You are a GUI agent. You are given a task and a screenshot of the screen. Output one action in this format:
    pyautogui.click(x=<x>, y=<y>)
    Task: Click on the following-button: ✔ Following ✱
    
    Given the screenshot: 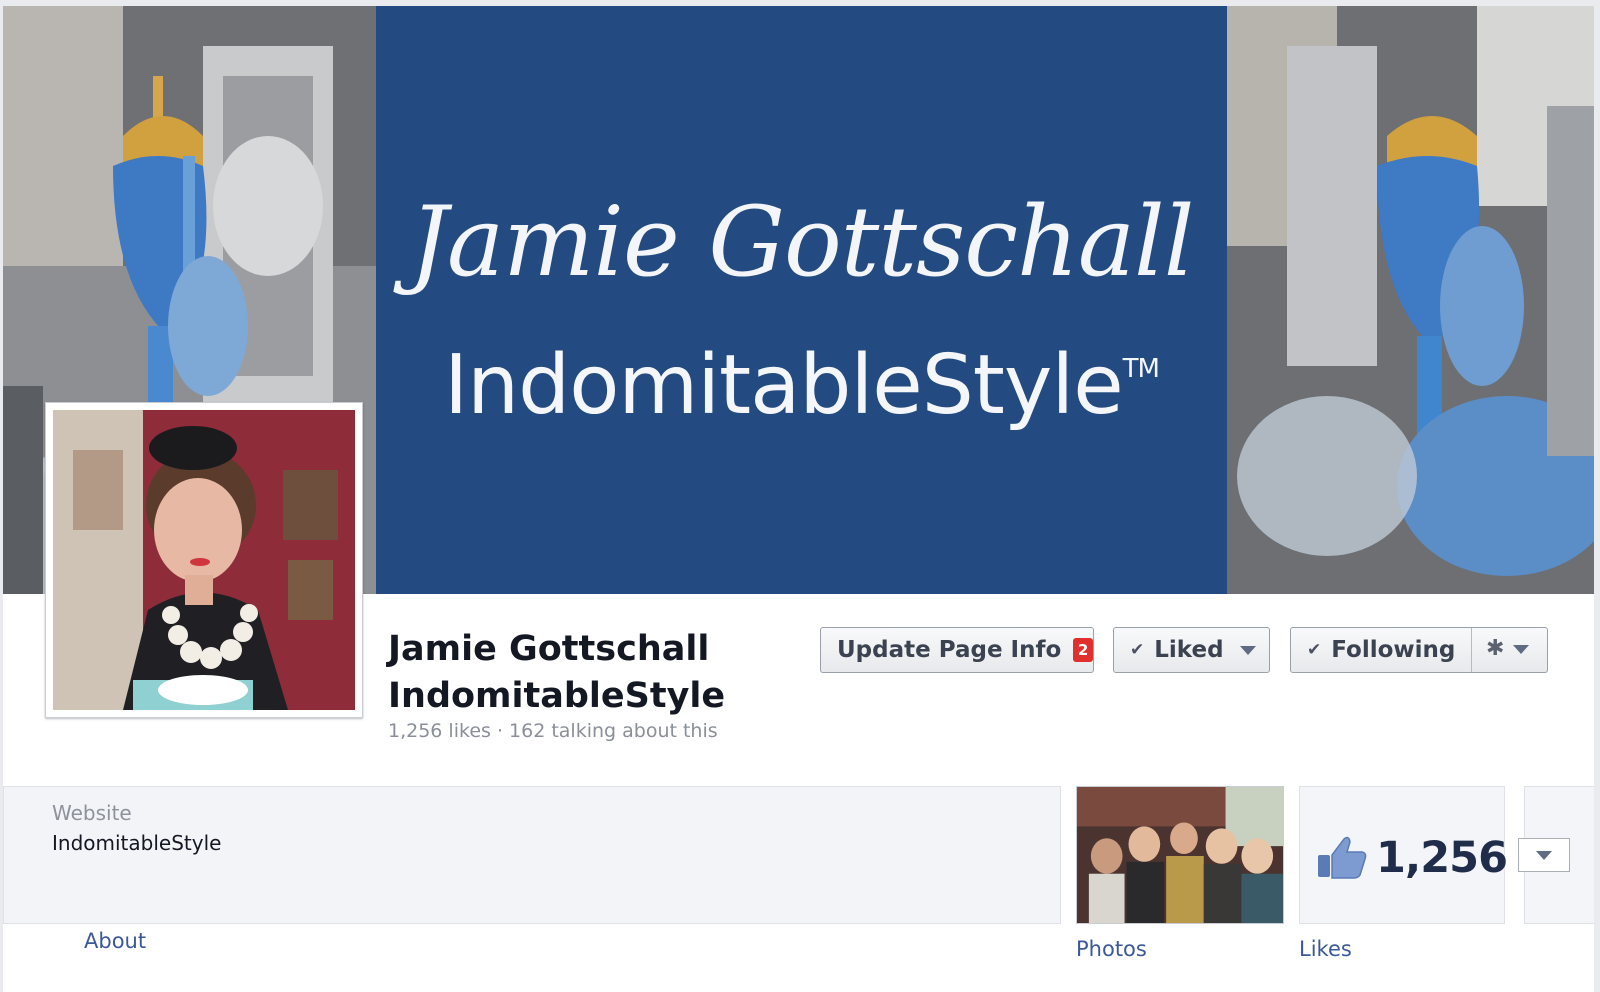 What is the action you would take?
    pyautogui.click(x=1419, y=650)
    